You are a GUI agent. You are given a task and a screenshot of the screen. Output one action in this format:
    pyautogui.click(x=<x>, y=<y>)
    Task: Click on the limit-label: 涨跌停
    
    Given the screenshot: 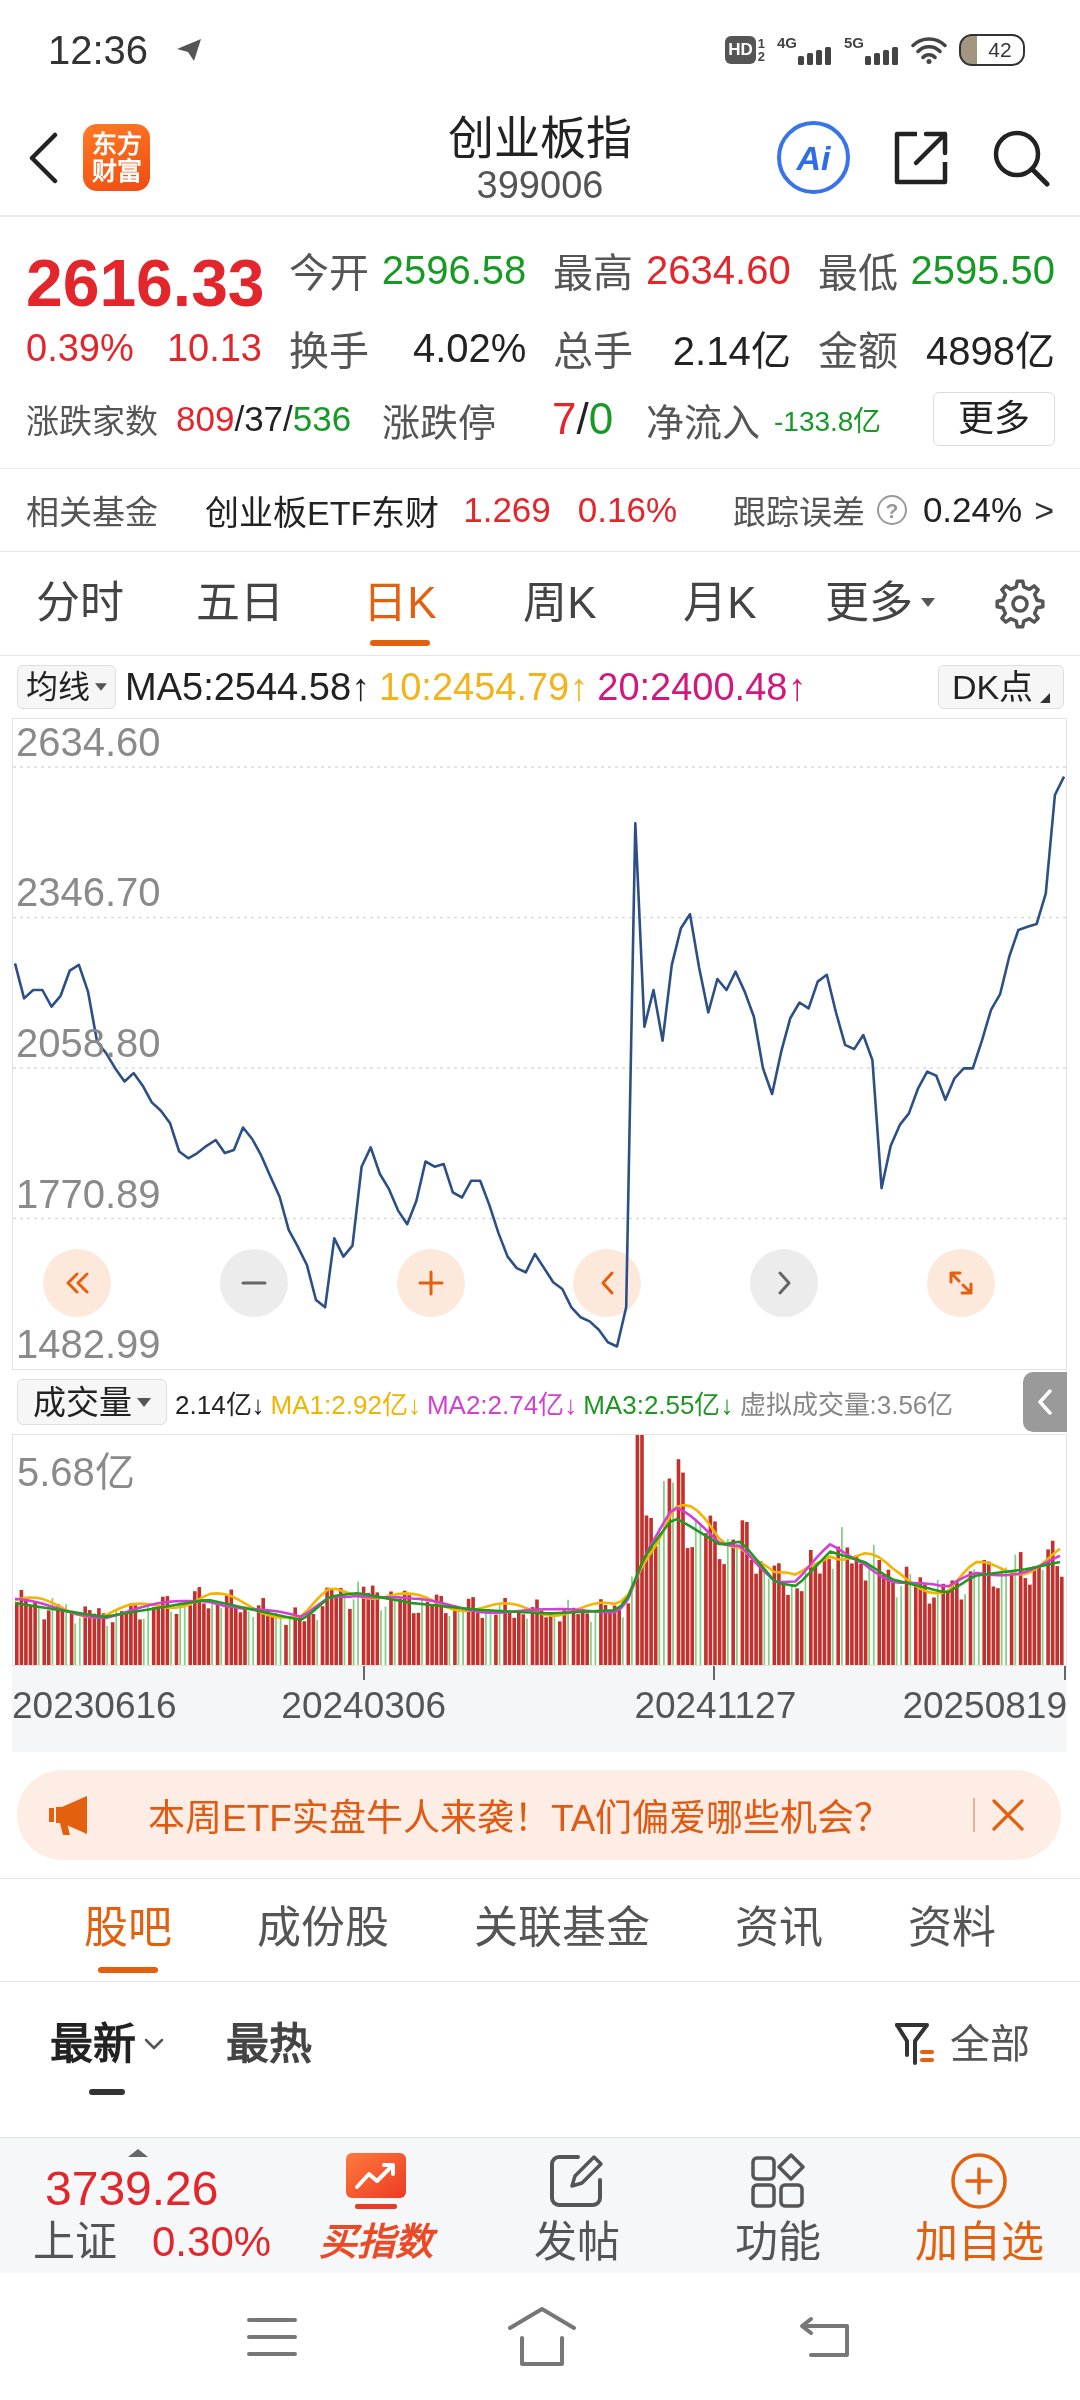 What is the action you would take?
    pyautogui.click(x=439, y=423)
    